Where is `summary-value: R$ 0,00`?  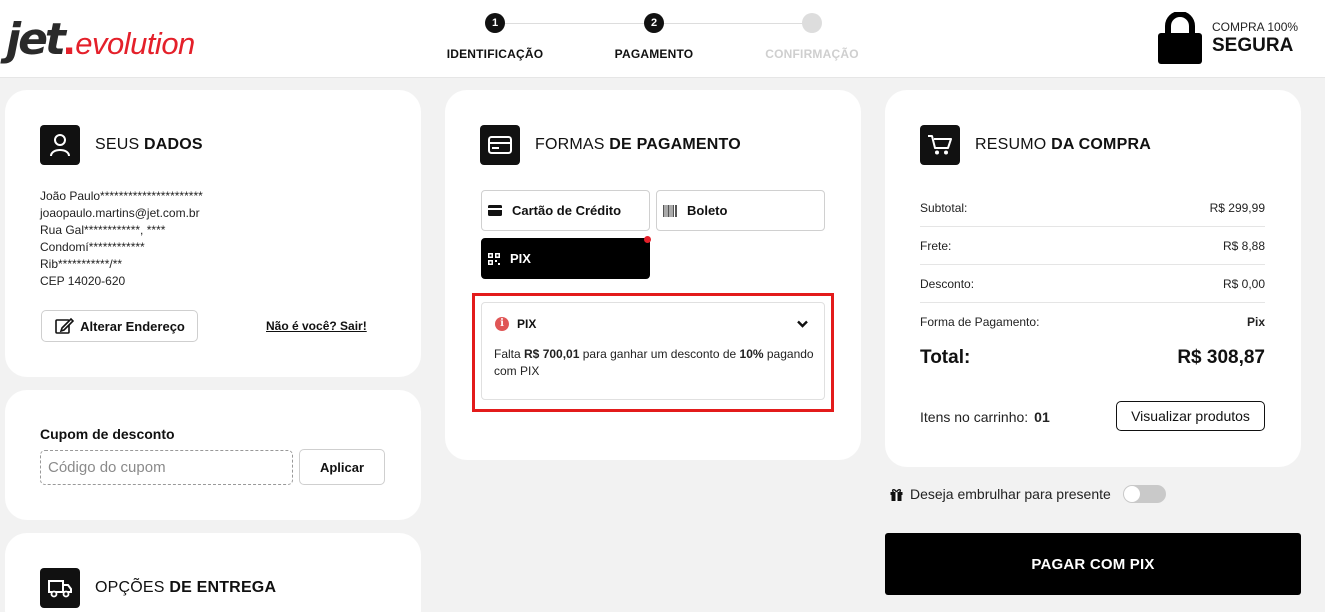 summary-value: R$ 0,00 is located at coordinates (1243, 283).